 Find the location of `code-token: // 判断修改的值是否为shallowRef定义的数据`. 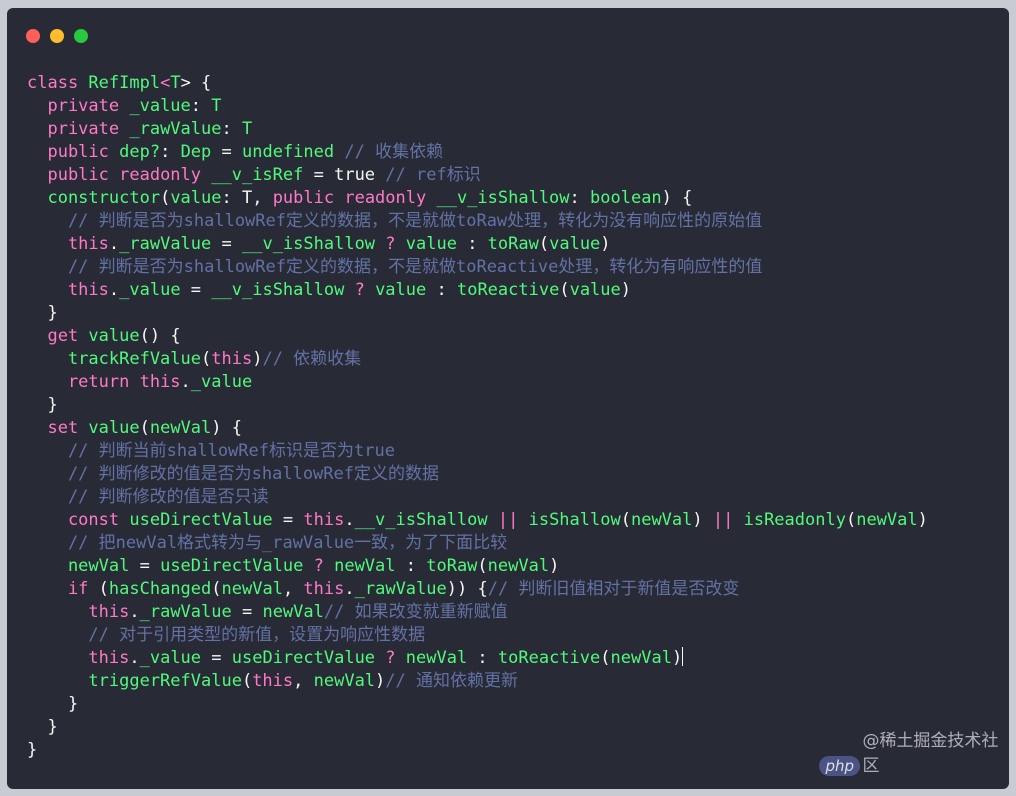

code-token: // 判断修改的值是否为shallowRef定义的数据 is located at coordinates (233, 474).